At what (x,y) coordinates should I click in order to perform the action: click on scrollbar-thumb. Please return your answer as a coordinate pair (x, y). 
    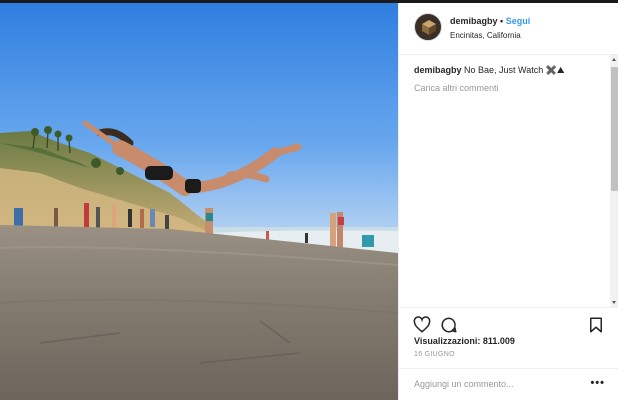
    Looking at the image, I should click on (614, 129).